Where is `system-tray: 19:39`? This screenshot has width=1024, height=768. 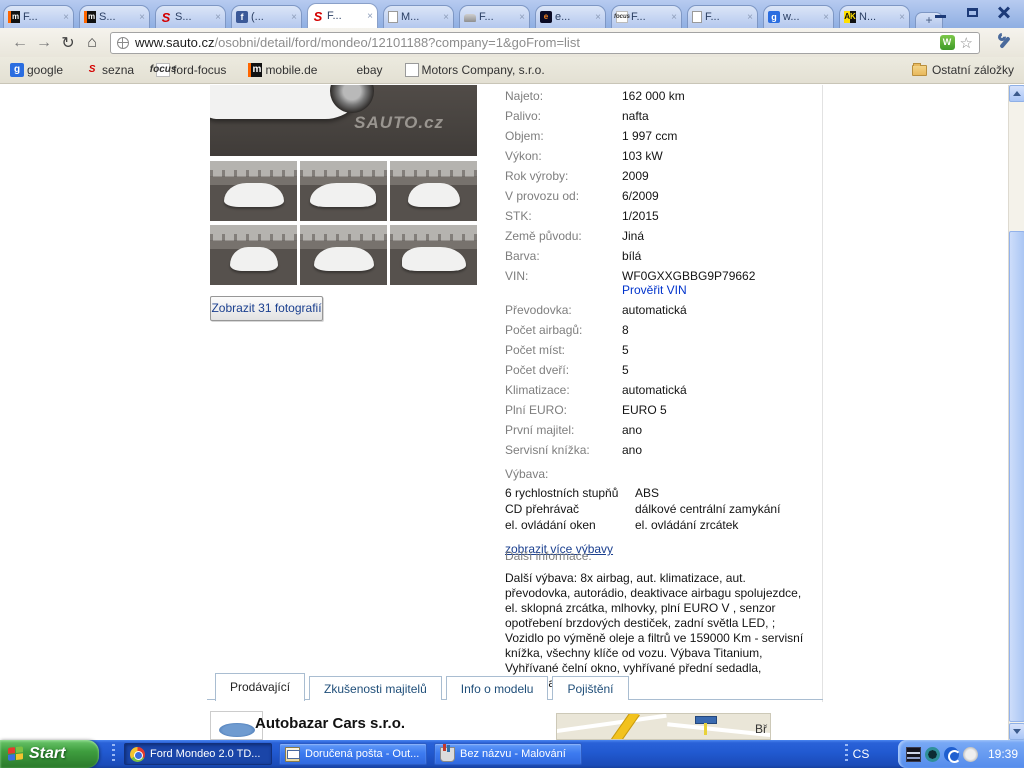 system-tray: 19:39 is located at coordinates (961, 754).